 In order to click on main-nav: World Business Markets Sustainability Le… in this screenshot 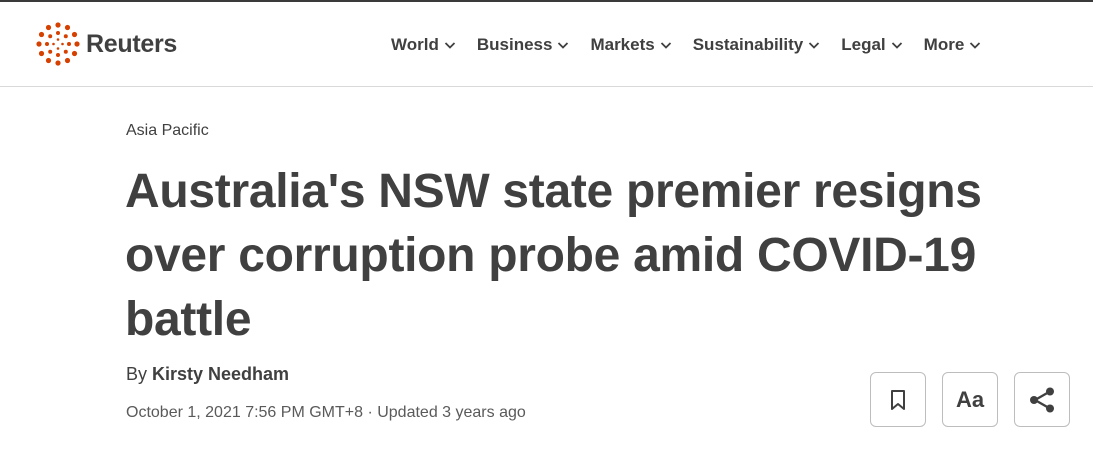, I will do `click(686, 45)`.